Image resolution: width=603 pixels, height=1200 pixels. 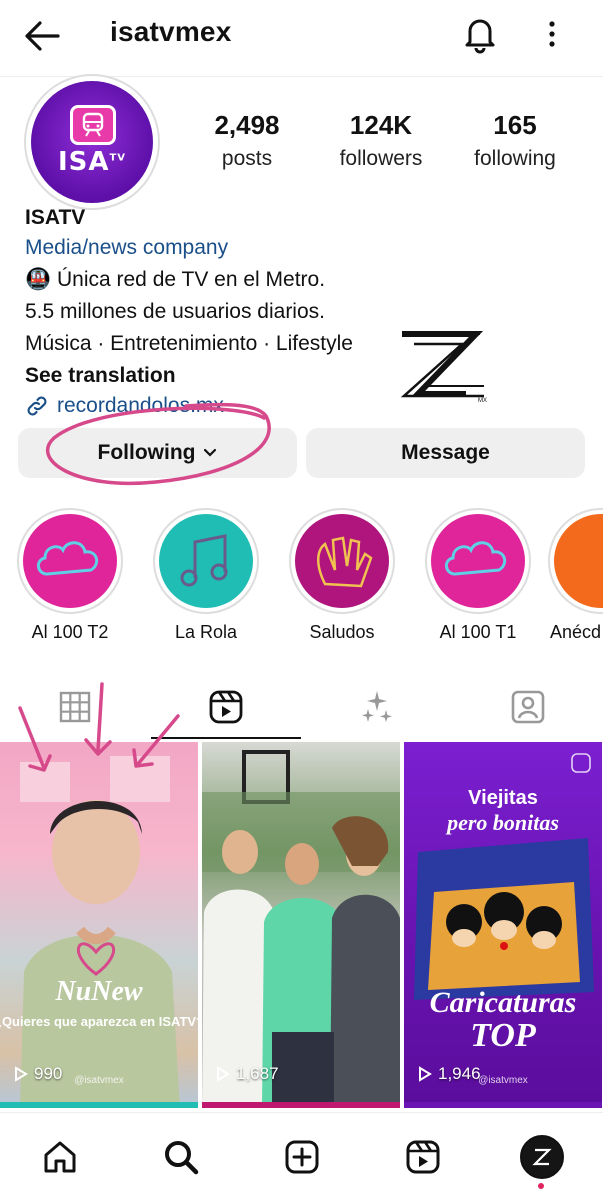 I want to click on tab-reels, so click(x=226, y=707).